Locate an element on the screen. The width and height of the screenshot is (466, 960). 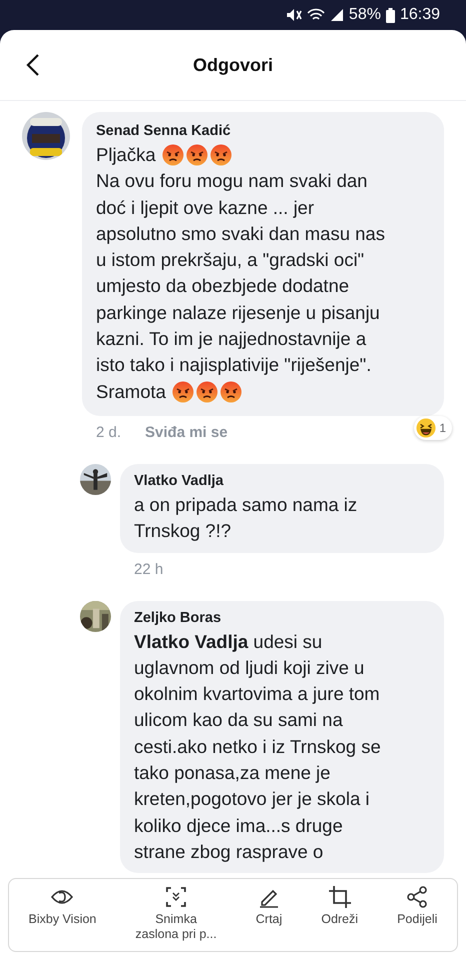
comment-time: 22 h is located at coordinates (149, 570).